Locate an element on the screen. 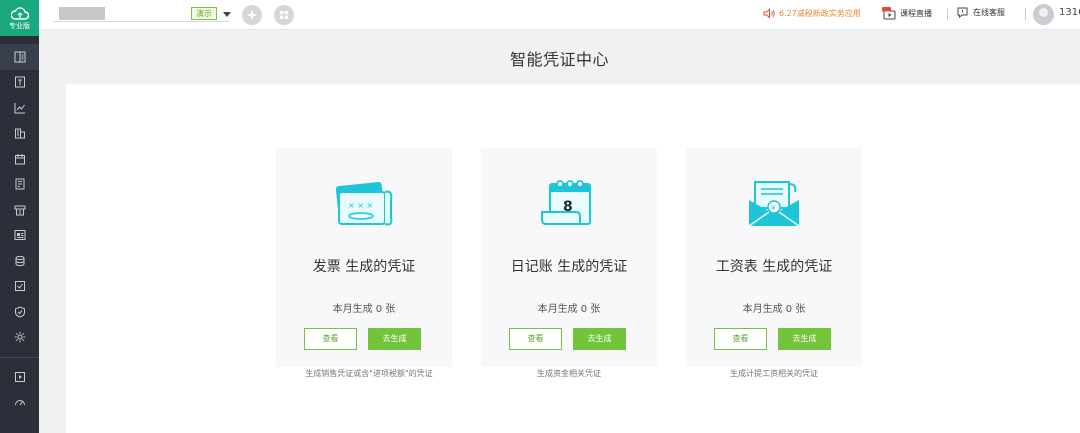 This screenshot has height=433, width=1080. sidebar-item-invoice is located at coordinates (19, 83).